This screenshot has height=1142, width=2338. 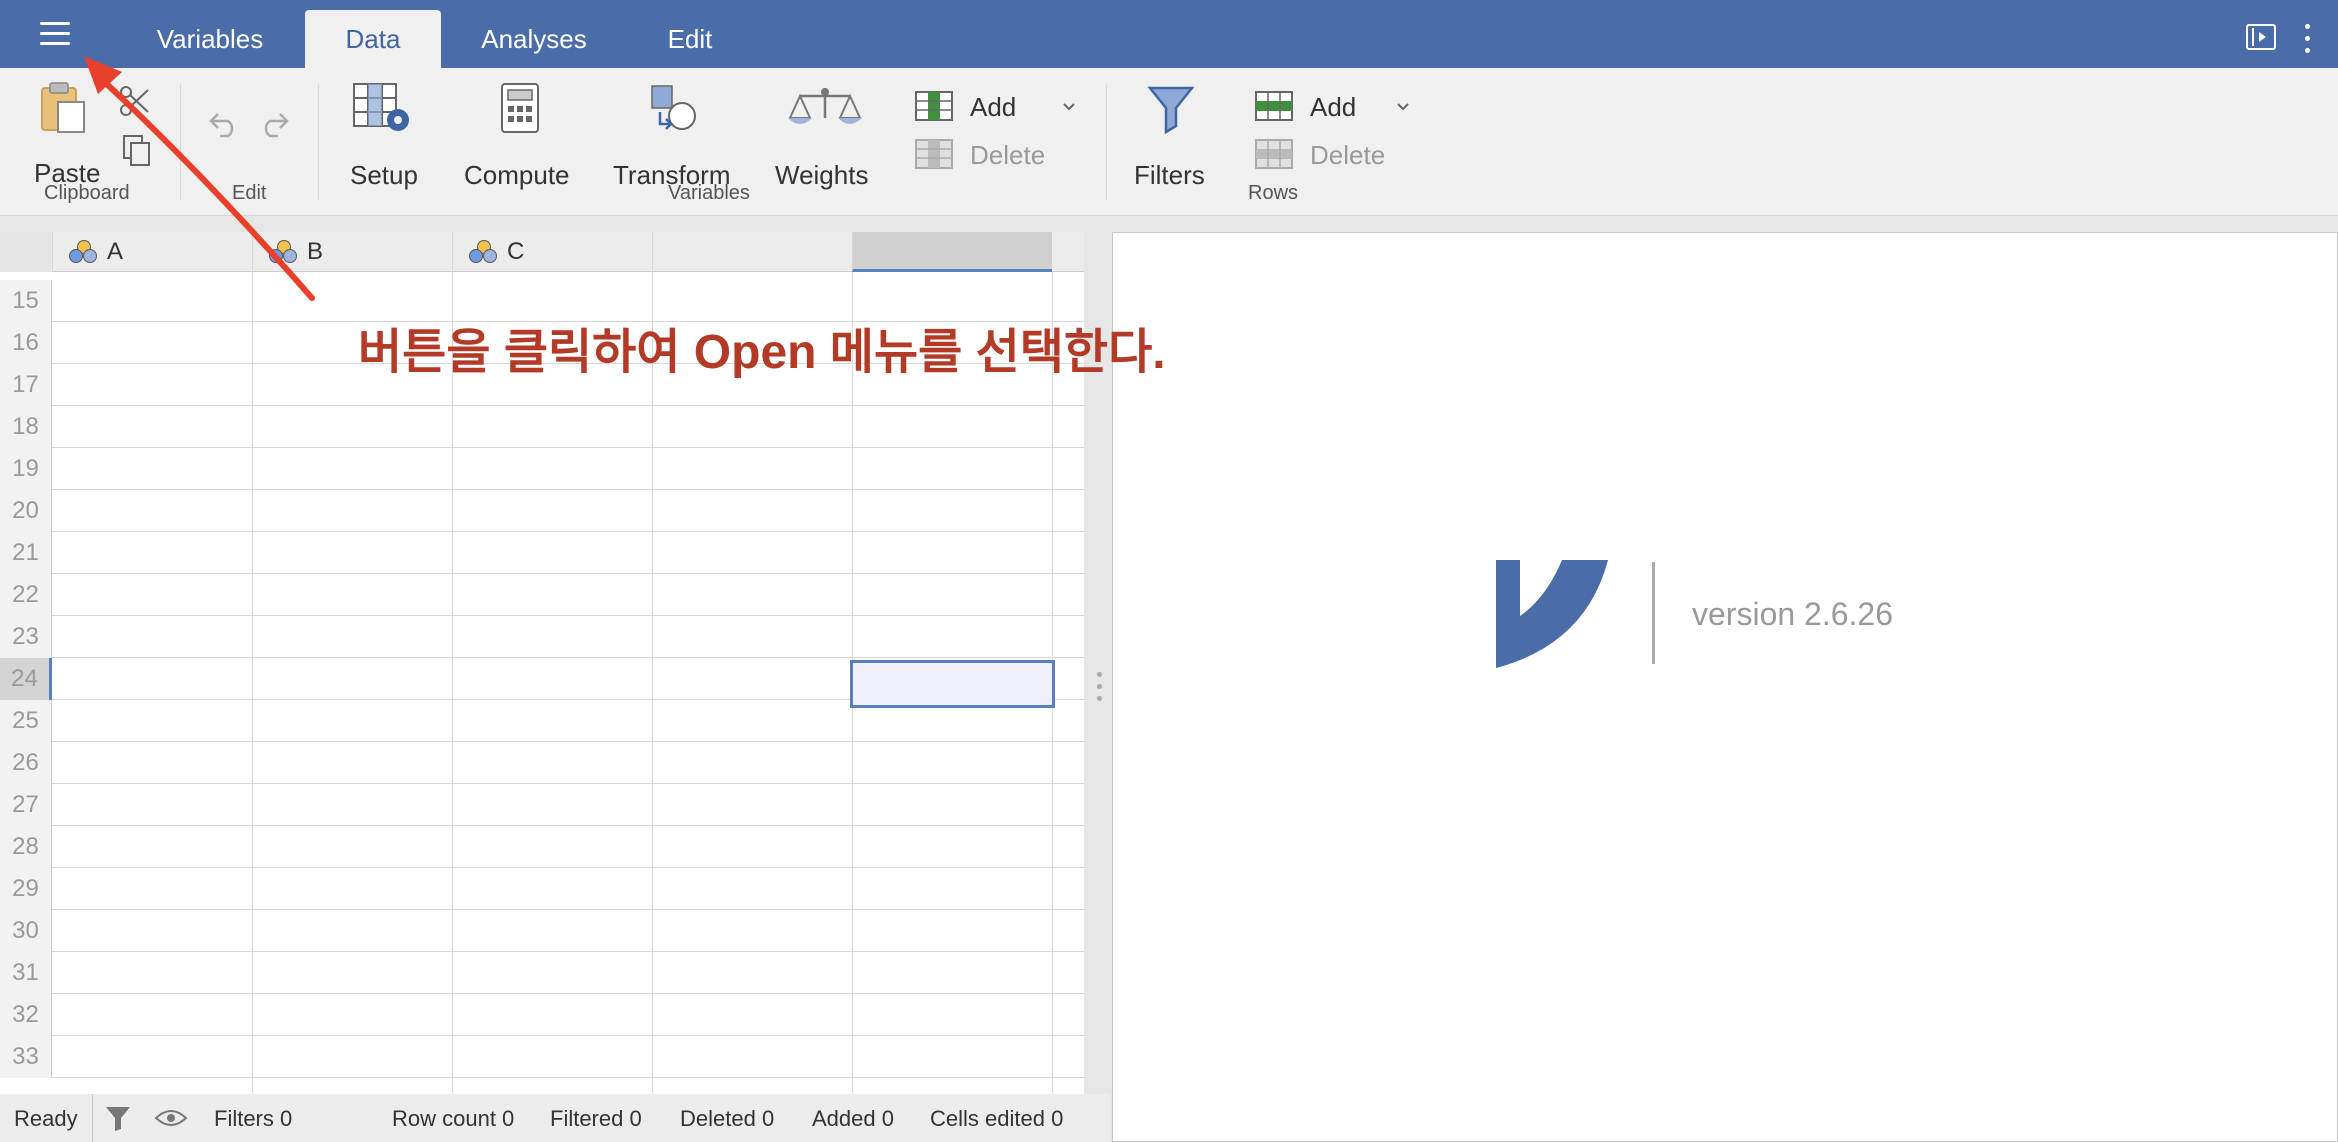 What do you see at coordinates (542, 511) in the screenshot?
I see `table-row: 20` at bounding box center [542, 511].